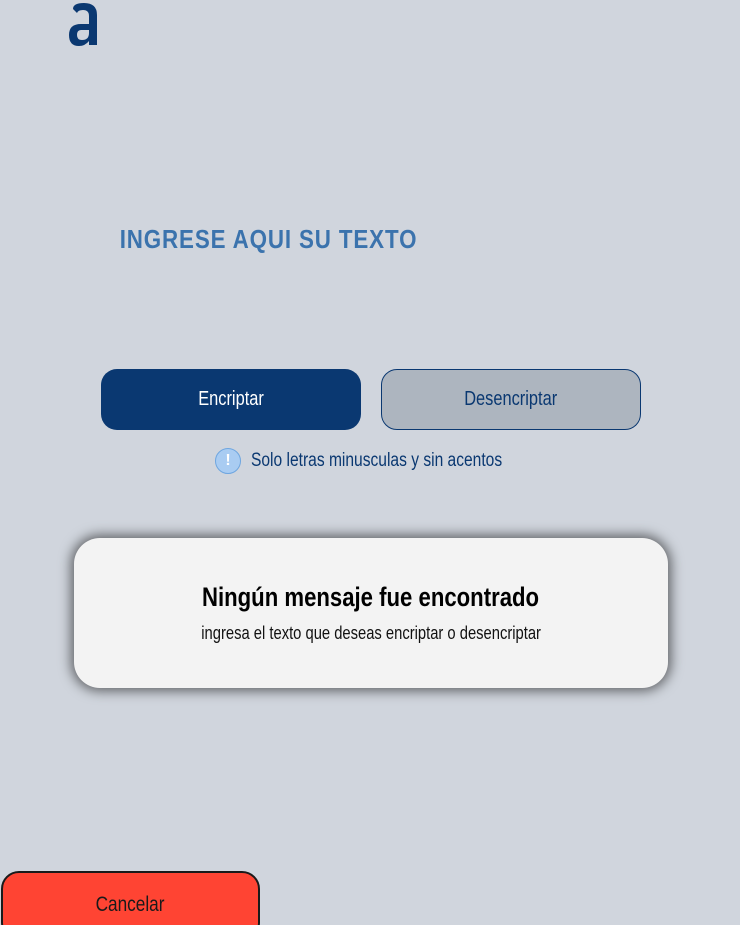 Image resolution: width=740 pixels, height=925 pixels. I want to click on decrypt-button-label: Desencriptar, so click(511, 399).